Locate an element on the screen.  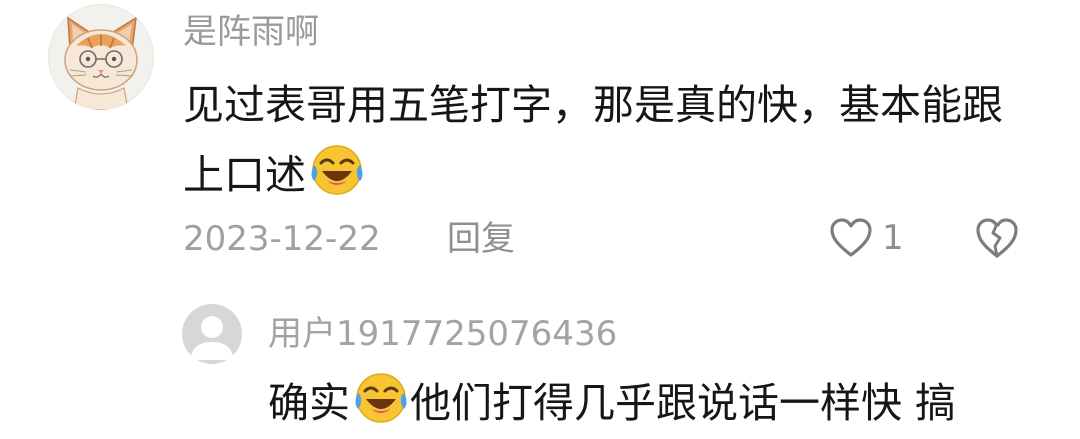
like-button: 1 is located at coordinates (866, 238).